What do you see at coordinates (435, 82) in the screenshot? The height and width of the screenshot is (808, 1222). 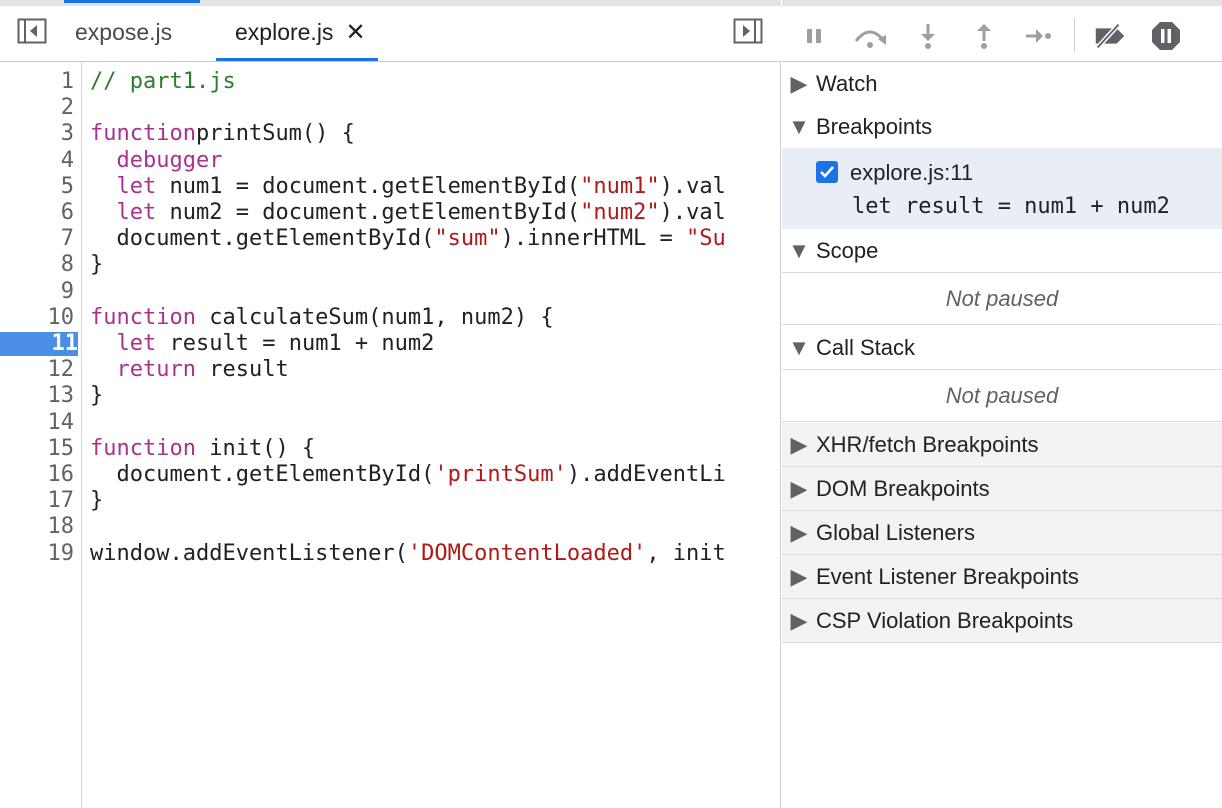 I see `code-text: // part1.js` at bounding box center [435, 82].